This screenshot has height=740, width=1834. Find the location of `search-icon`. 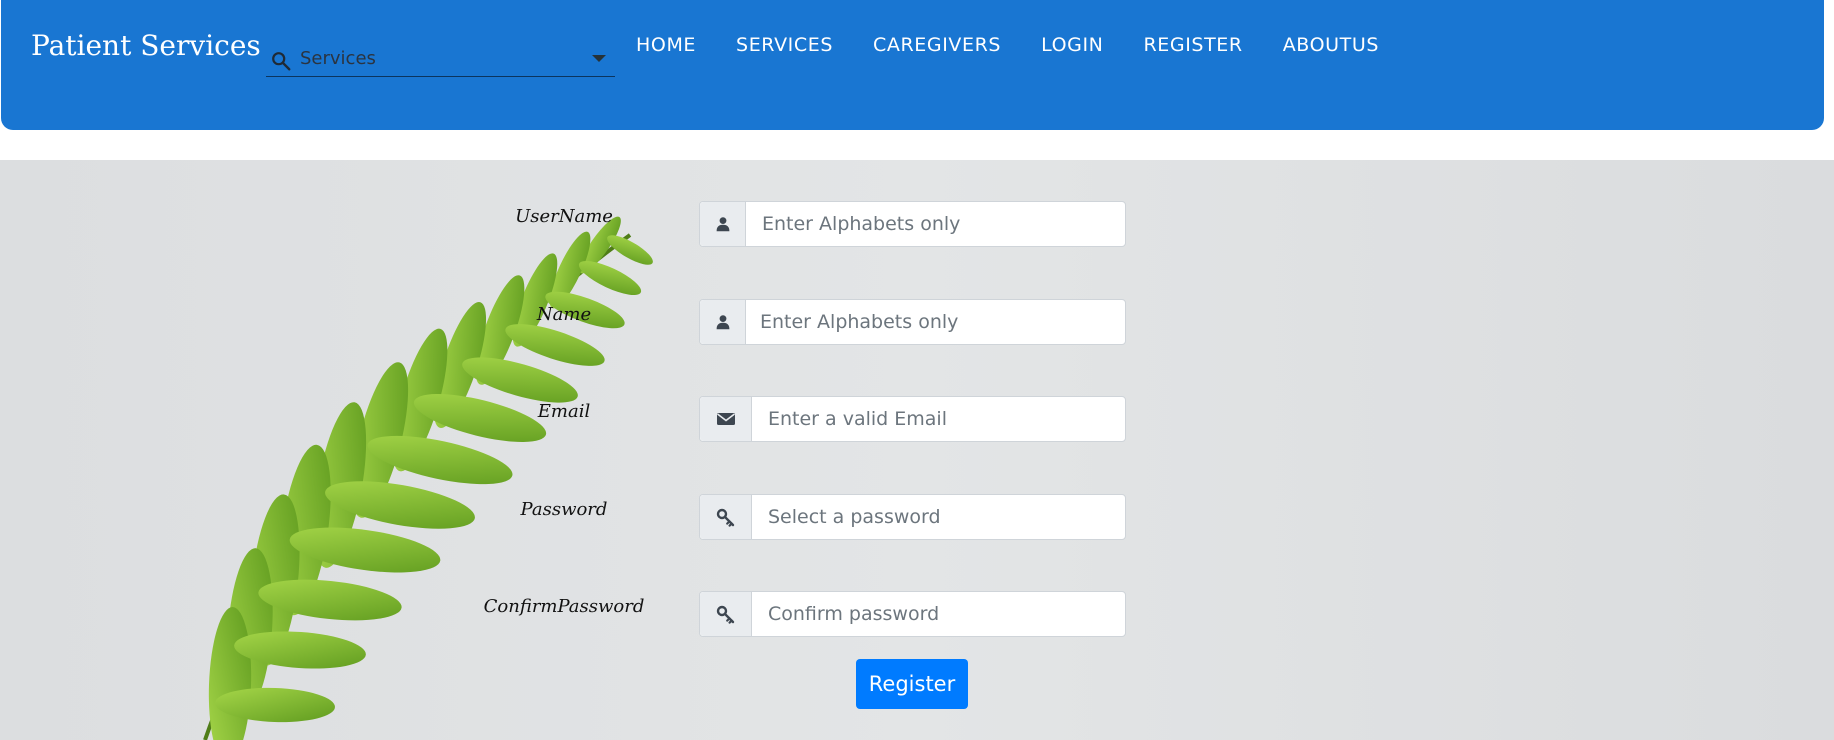

search-icon is located at coordinates (281, 61).